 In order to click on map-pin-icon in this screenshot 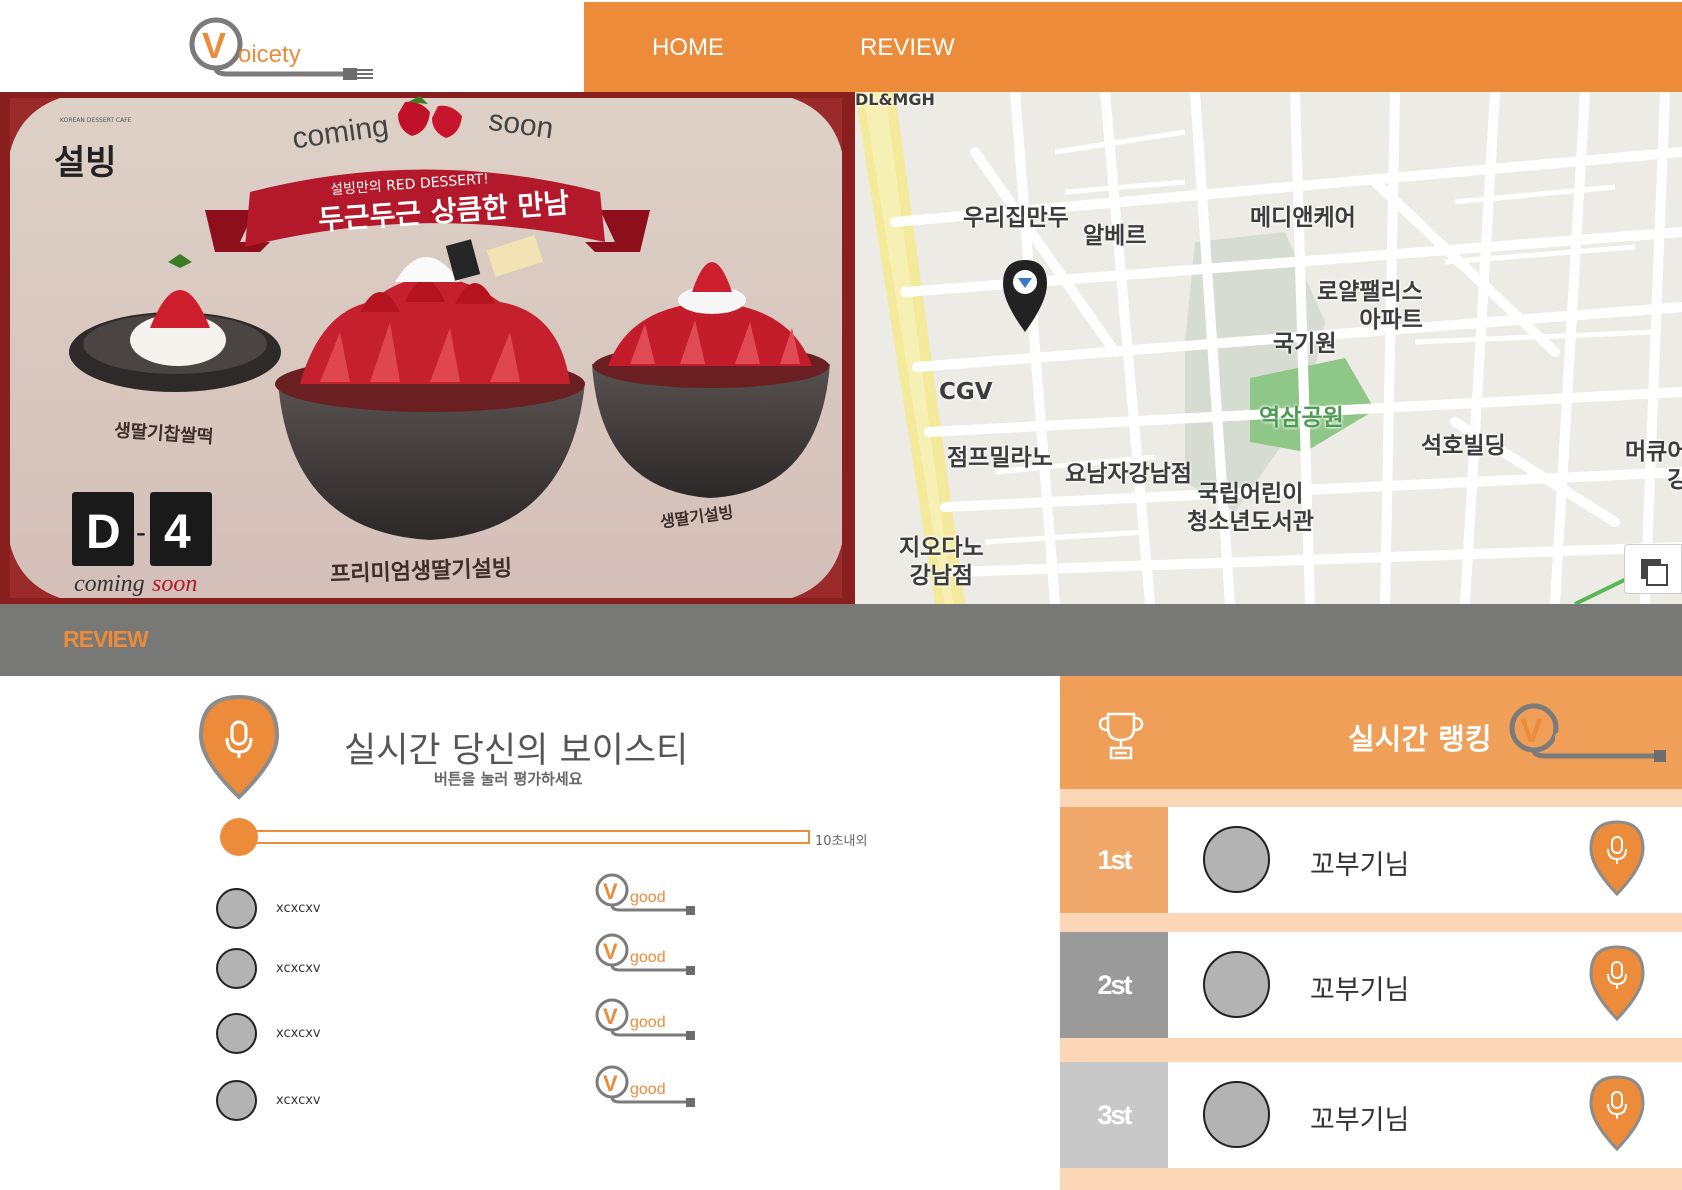, I will do `click(1025, 296)`.